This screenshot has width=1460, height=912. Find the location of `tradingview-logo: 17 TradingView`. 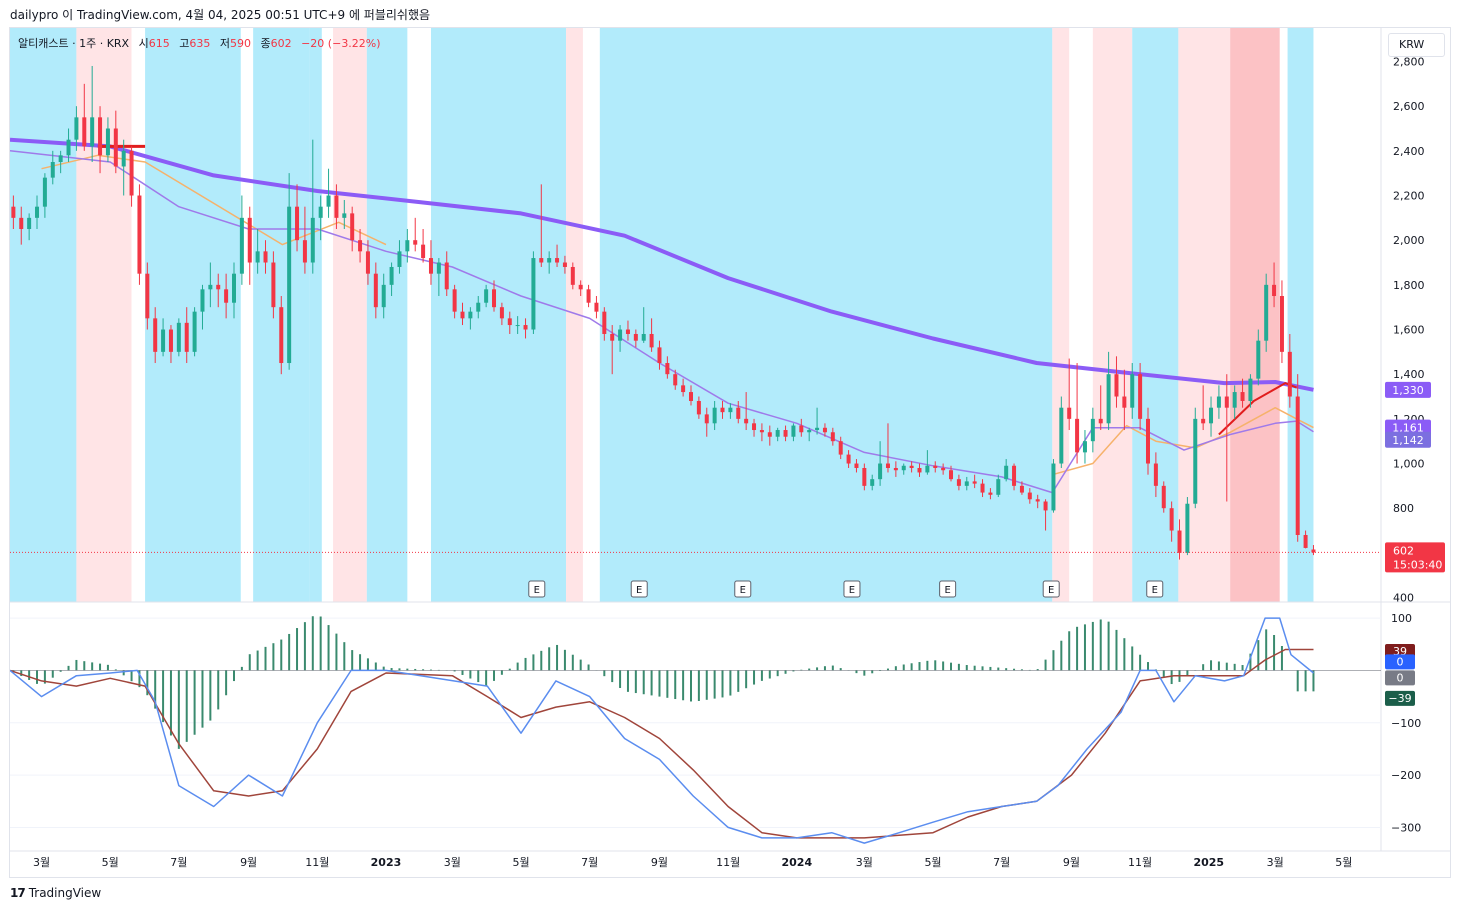

tradingview-logo: 17 TradingView is located at coordinates (55, 893).